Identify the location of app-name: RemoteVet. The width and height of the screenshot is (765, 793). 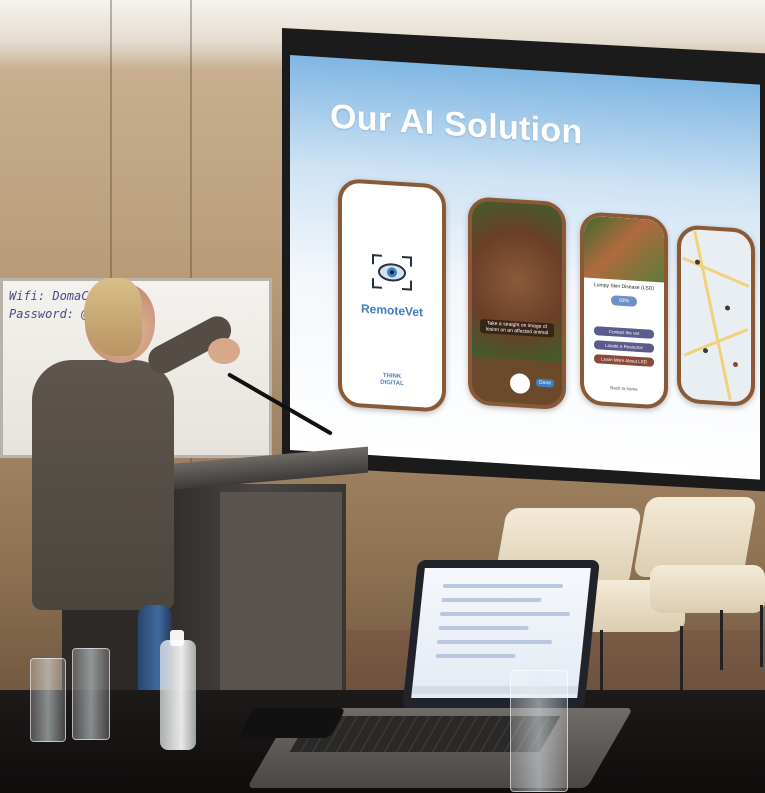
(392, 310).